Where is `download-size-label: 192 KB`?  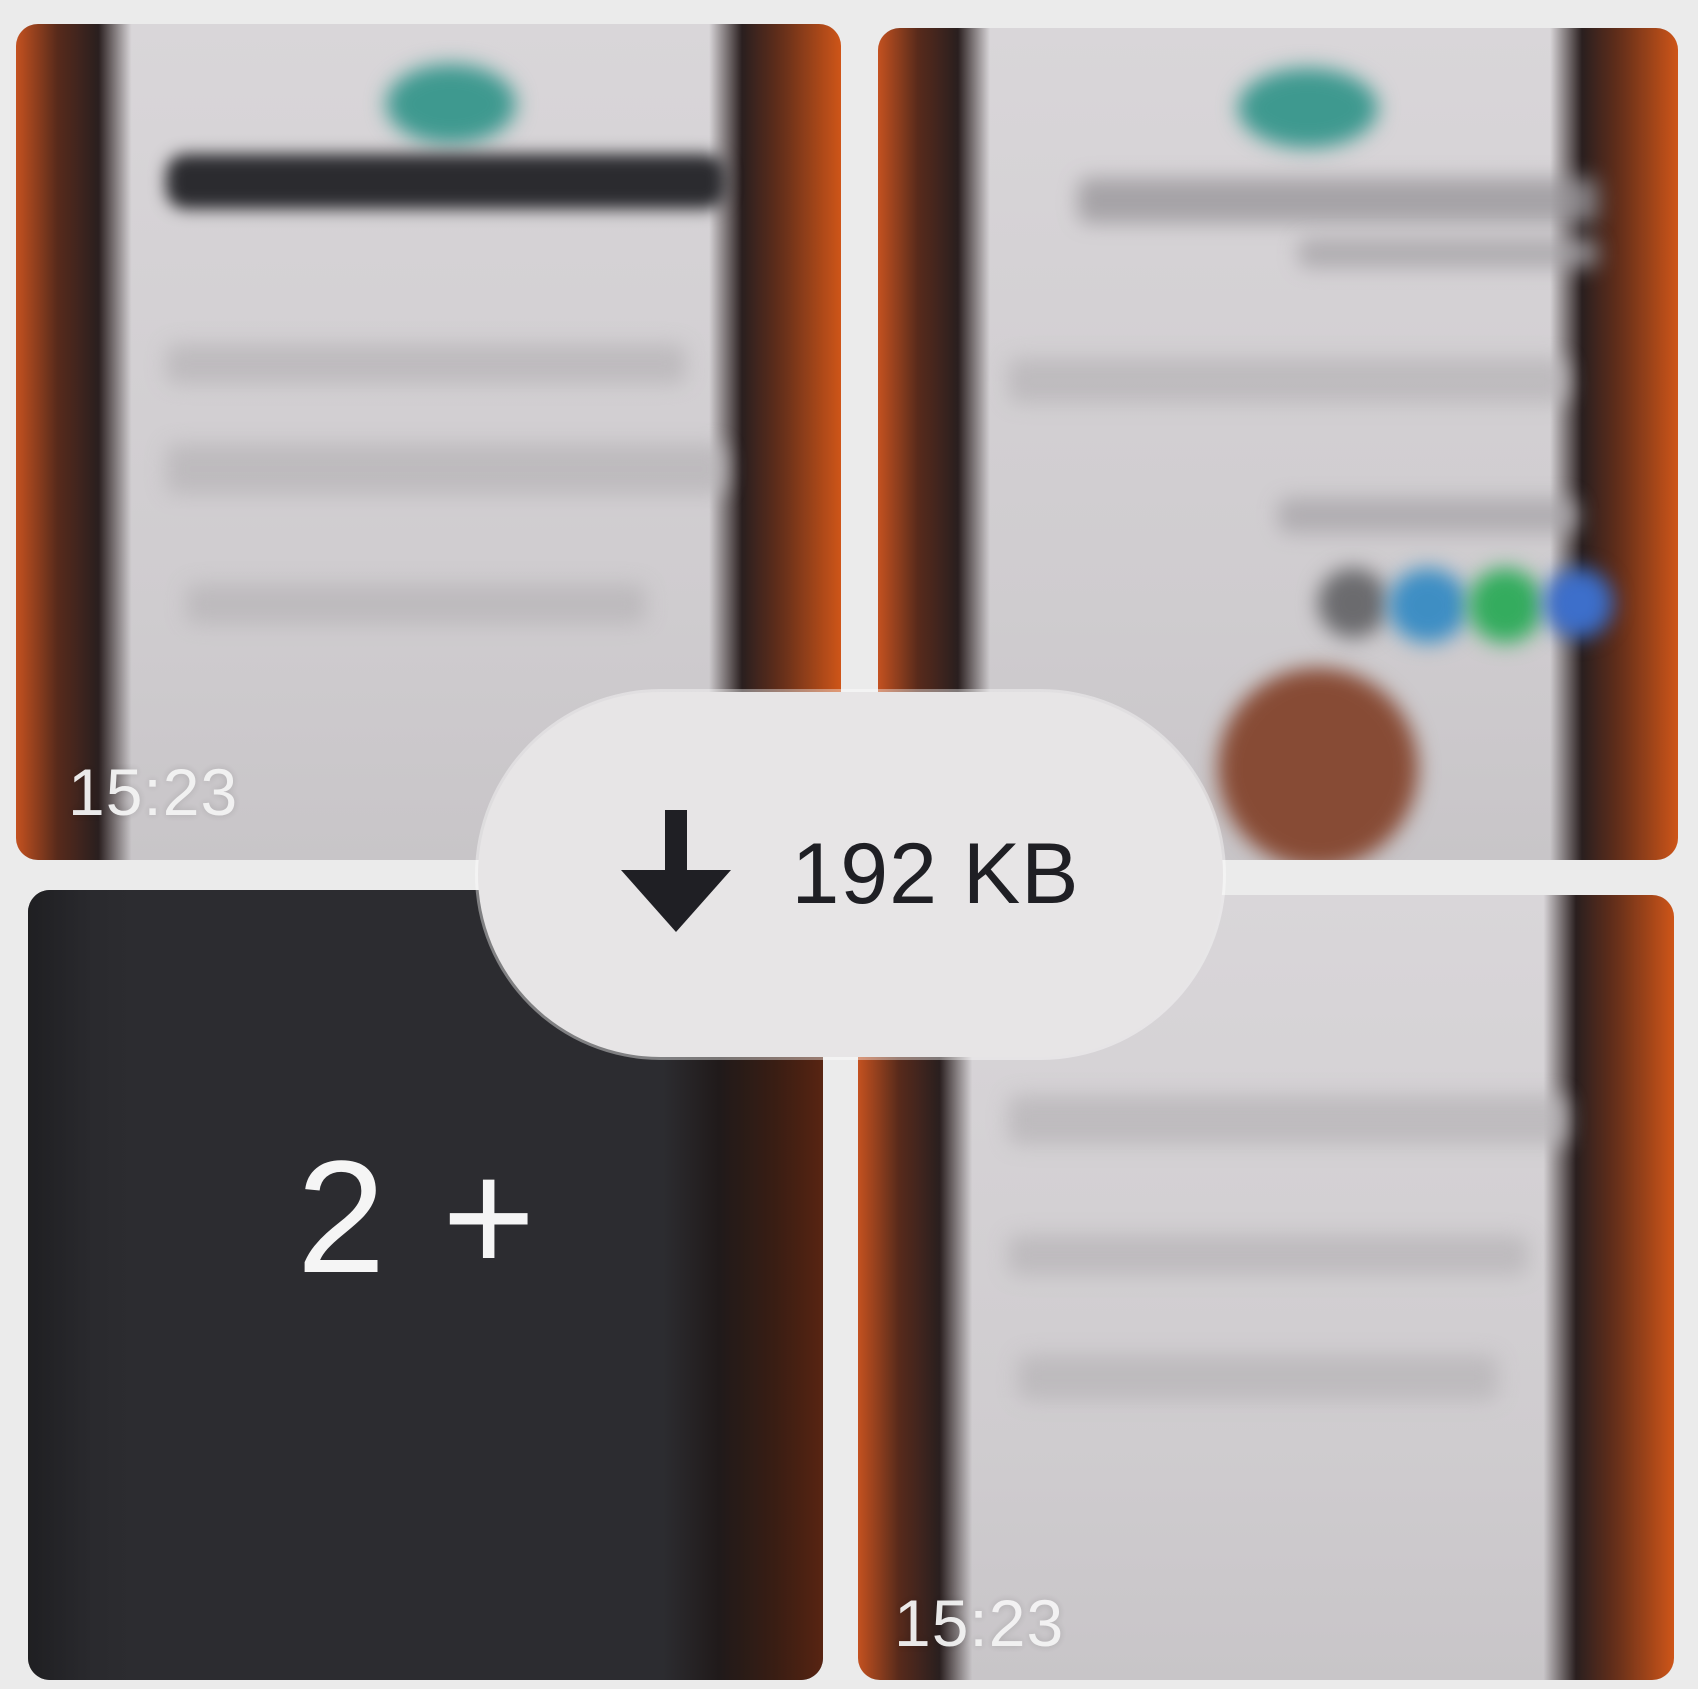 download-size-label: 192 KB is located at coordinates (935, 874).